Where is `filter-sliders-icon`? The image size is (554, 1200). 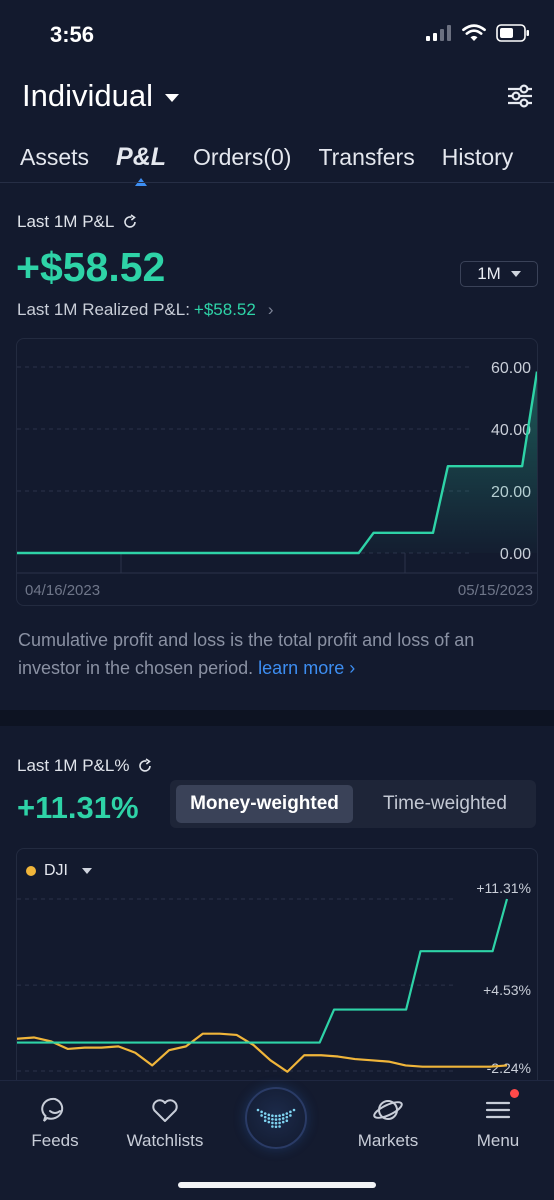
filter-sliders-icon is located at coordinates (520, 96).